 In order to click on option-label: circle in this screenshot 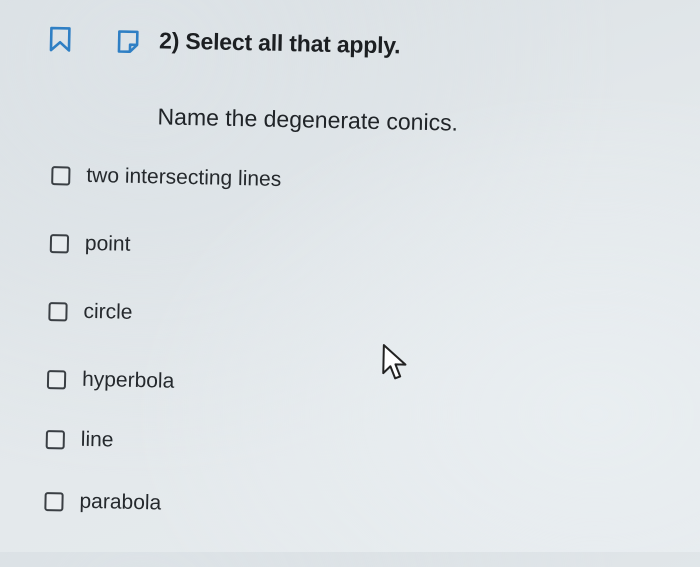, I will do `click(108, 311)`.